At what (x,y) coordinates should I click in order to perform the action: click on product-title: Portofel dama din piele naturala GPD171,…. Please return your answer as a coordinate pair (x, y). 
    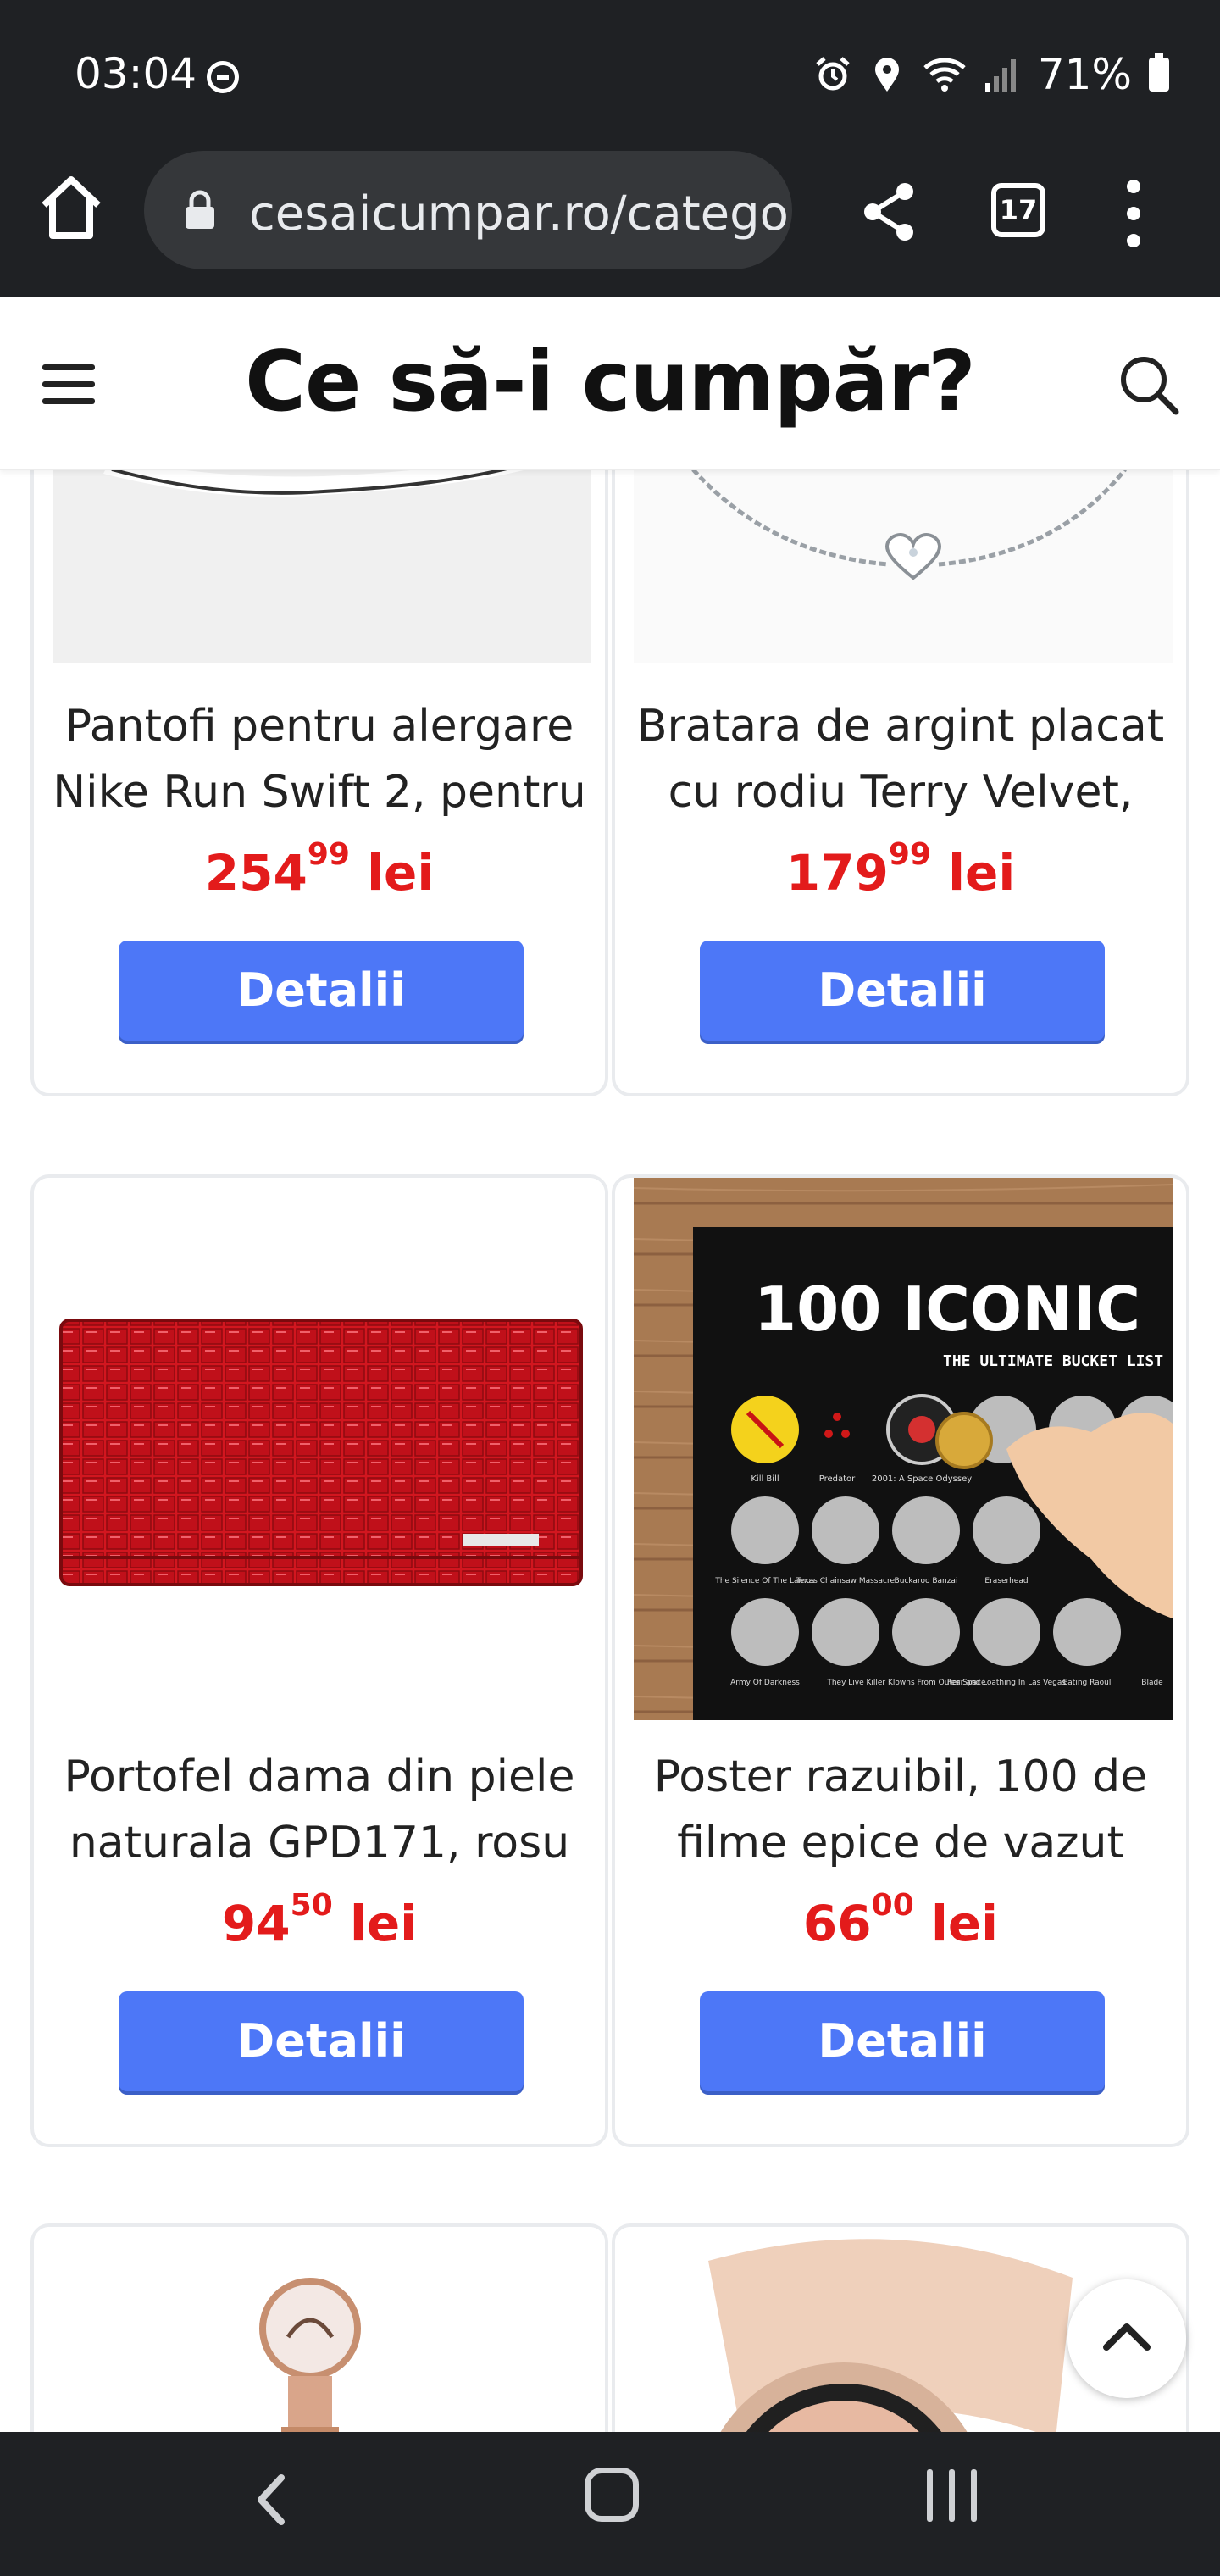
    Looking at the image, I should click on (319, 1810).